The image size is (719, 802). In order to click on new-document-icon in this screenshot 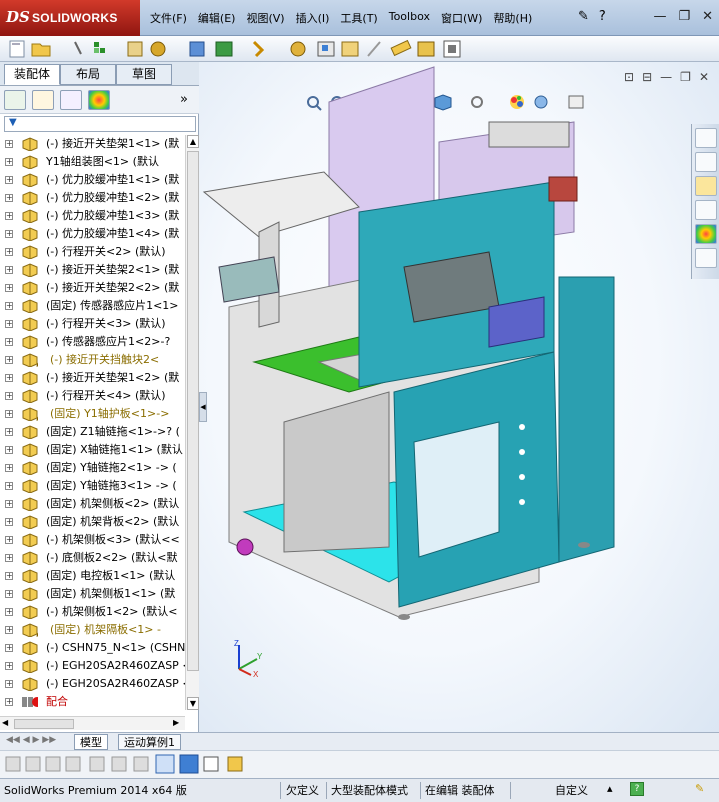, I will do `click(17, 49)`.